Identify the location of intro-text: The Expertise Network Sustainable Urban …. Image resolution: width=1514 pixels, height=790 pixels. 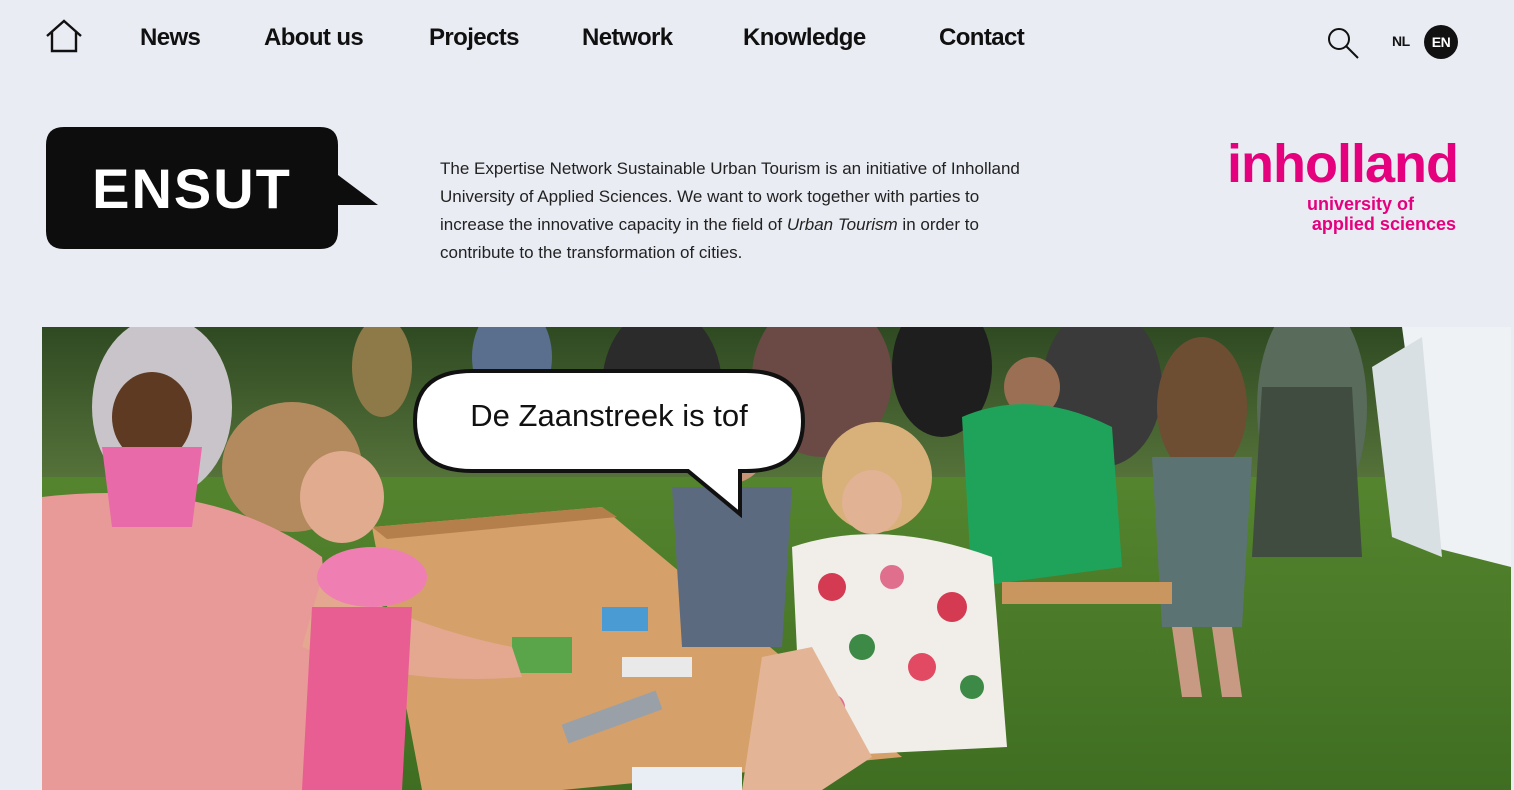
(740, 211).